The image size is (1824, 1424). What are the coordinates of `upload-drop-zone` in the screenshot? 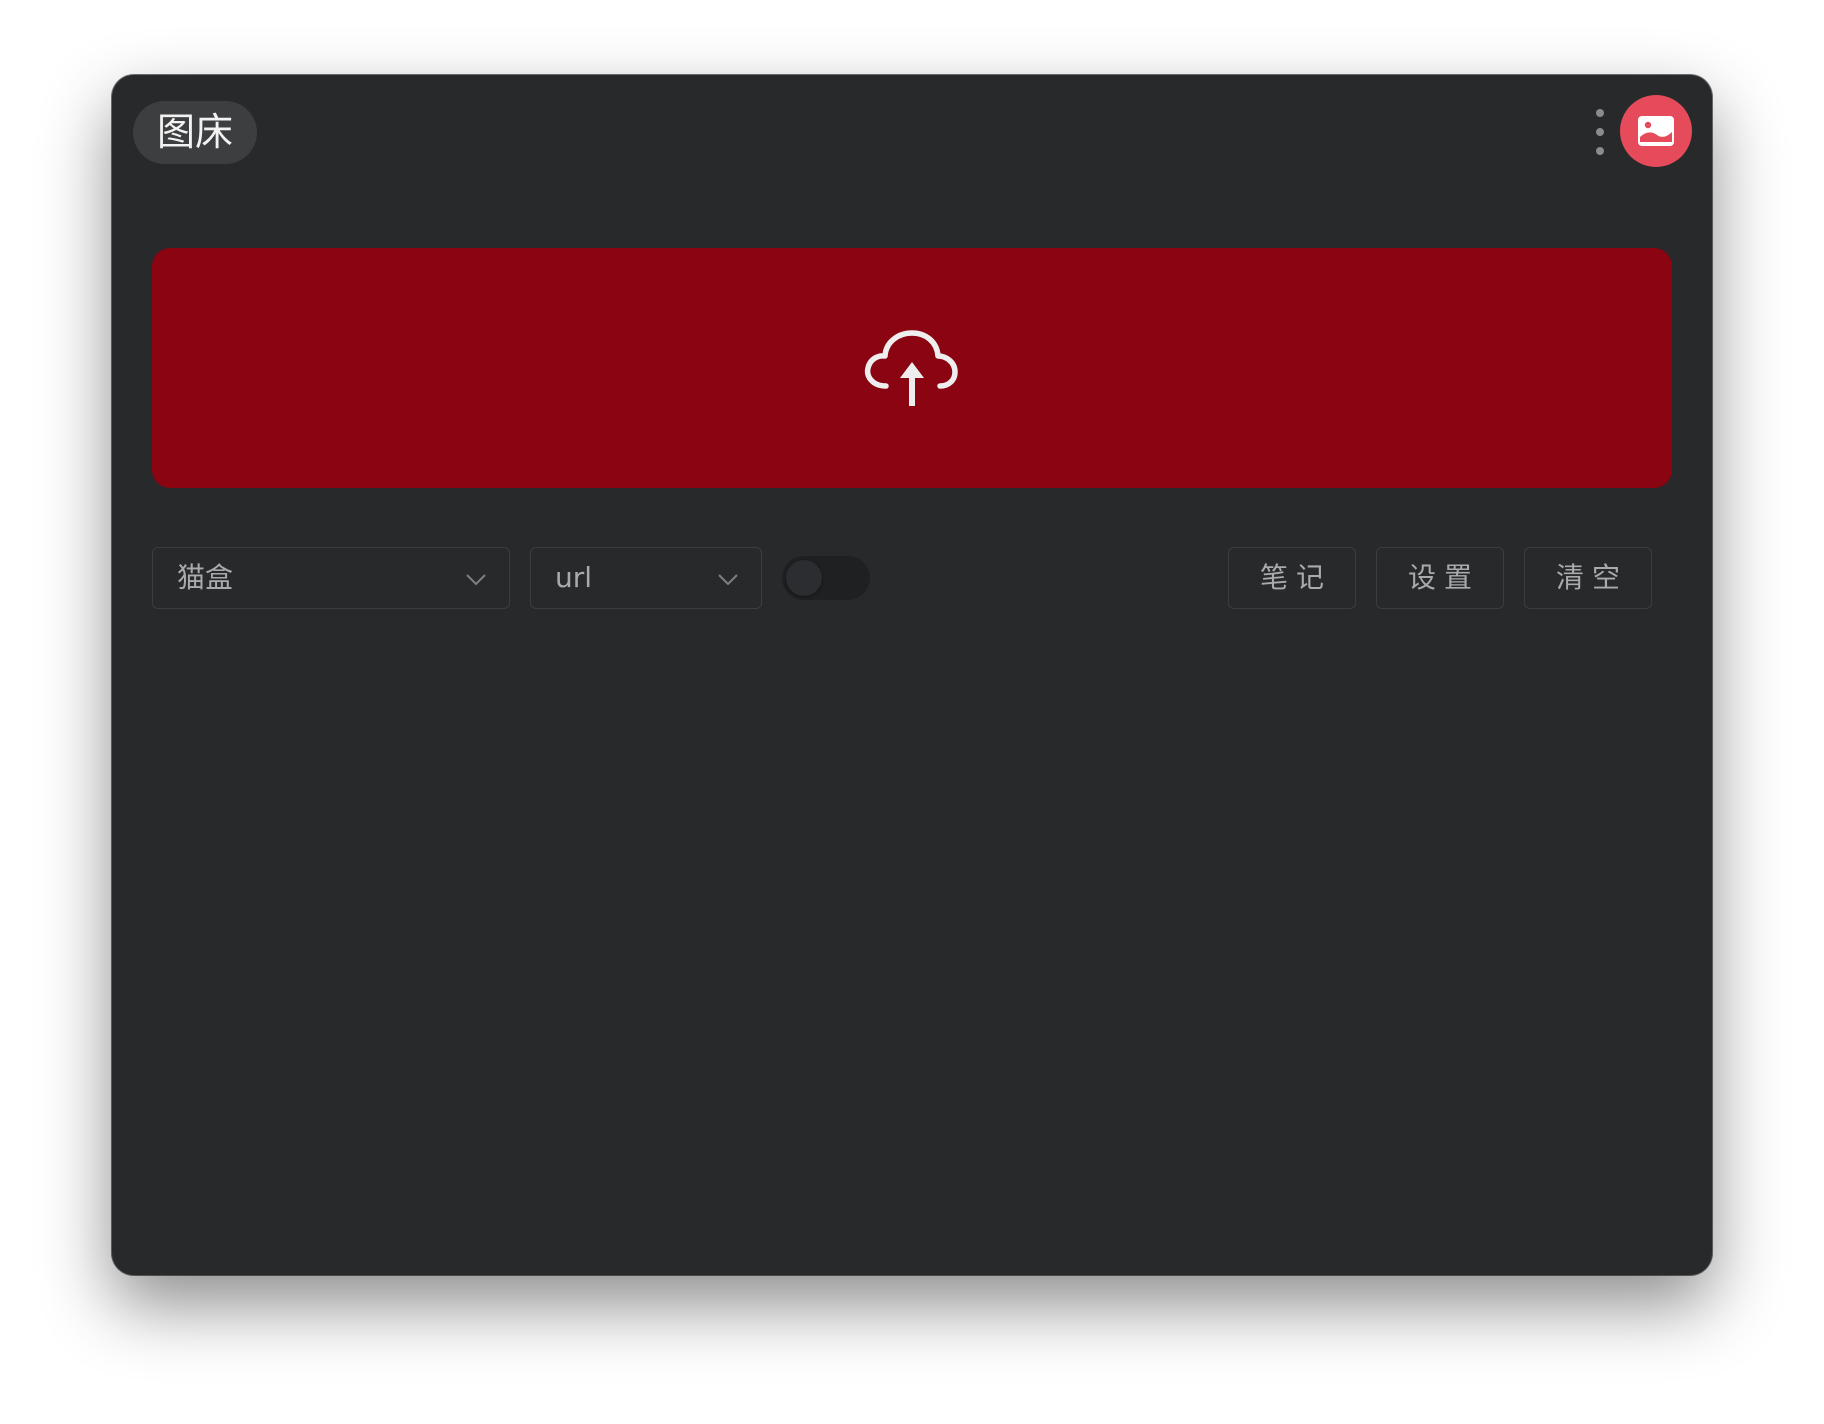 It's located at (912, 368).